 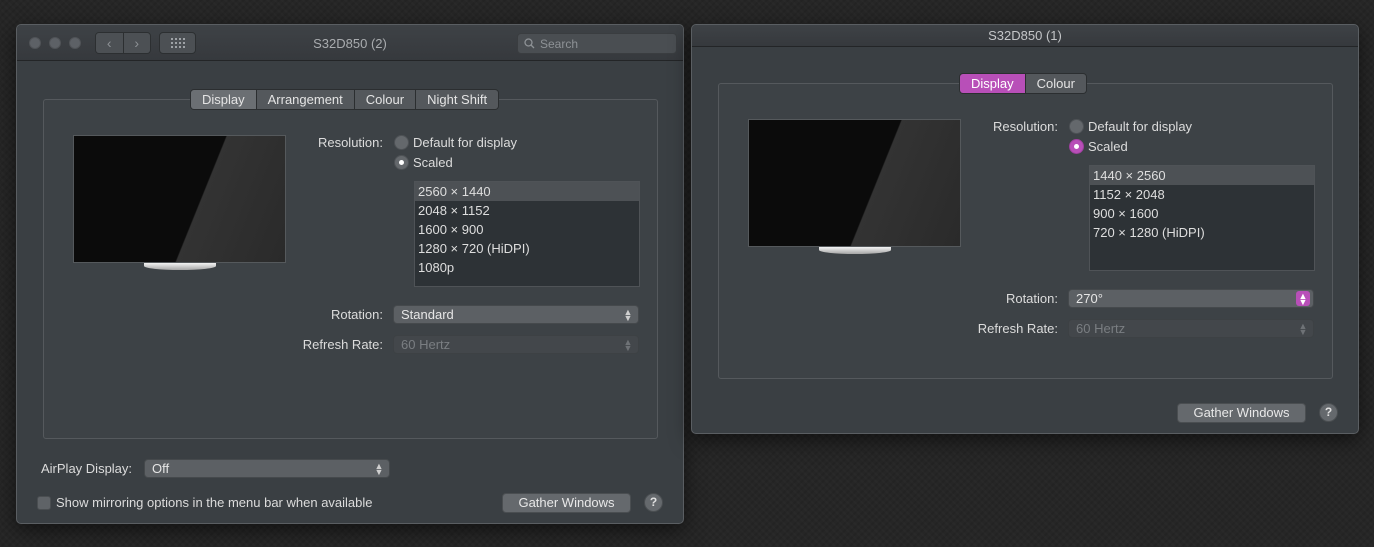 What do you see at coordinates (527, 191) in the screenshot?
I see `list-item: 2560 × 1440` at bounding box center [527, 191].